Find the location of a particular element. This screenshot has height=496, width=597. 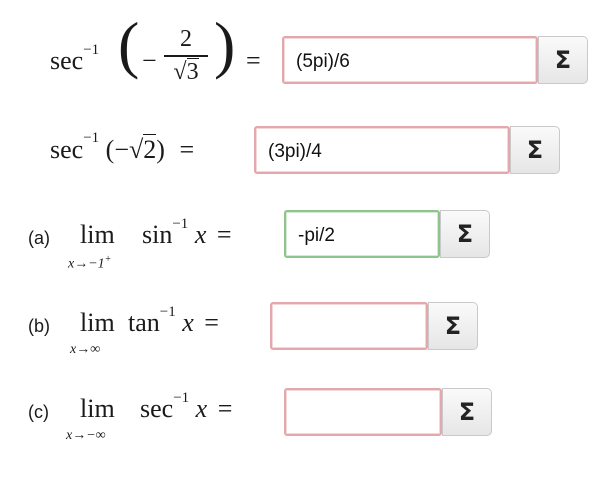

lim-subscript: x→∞ is located at coordinates (85, 349).